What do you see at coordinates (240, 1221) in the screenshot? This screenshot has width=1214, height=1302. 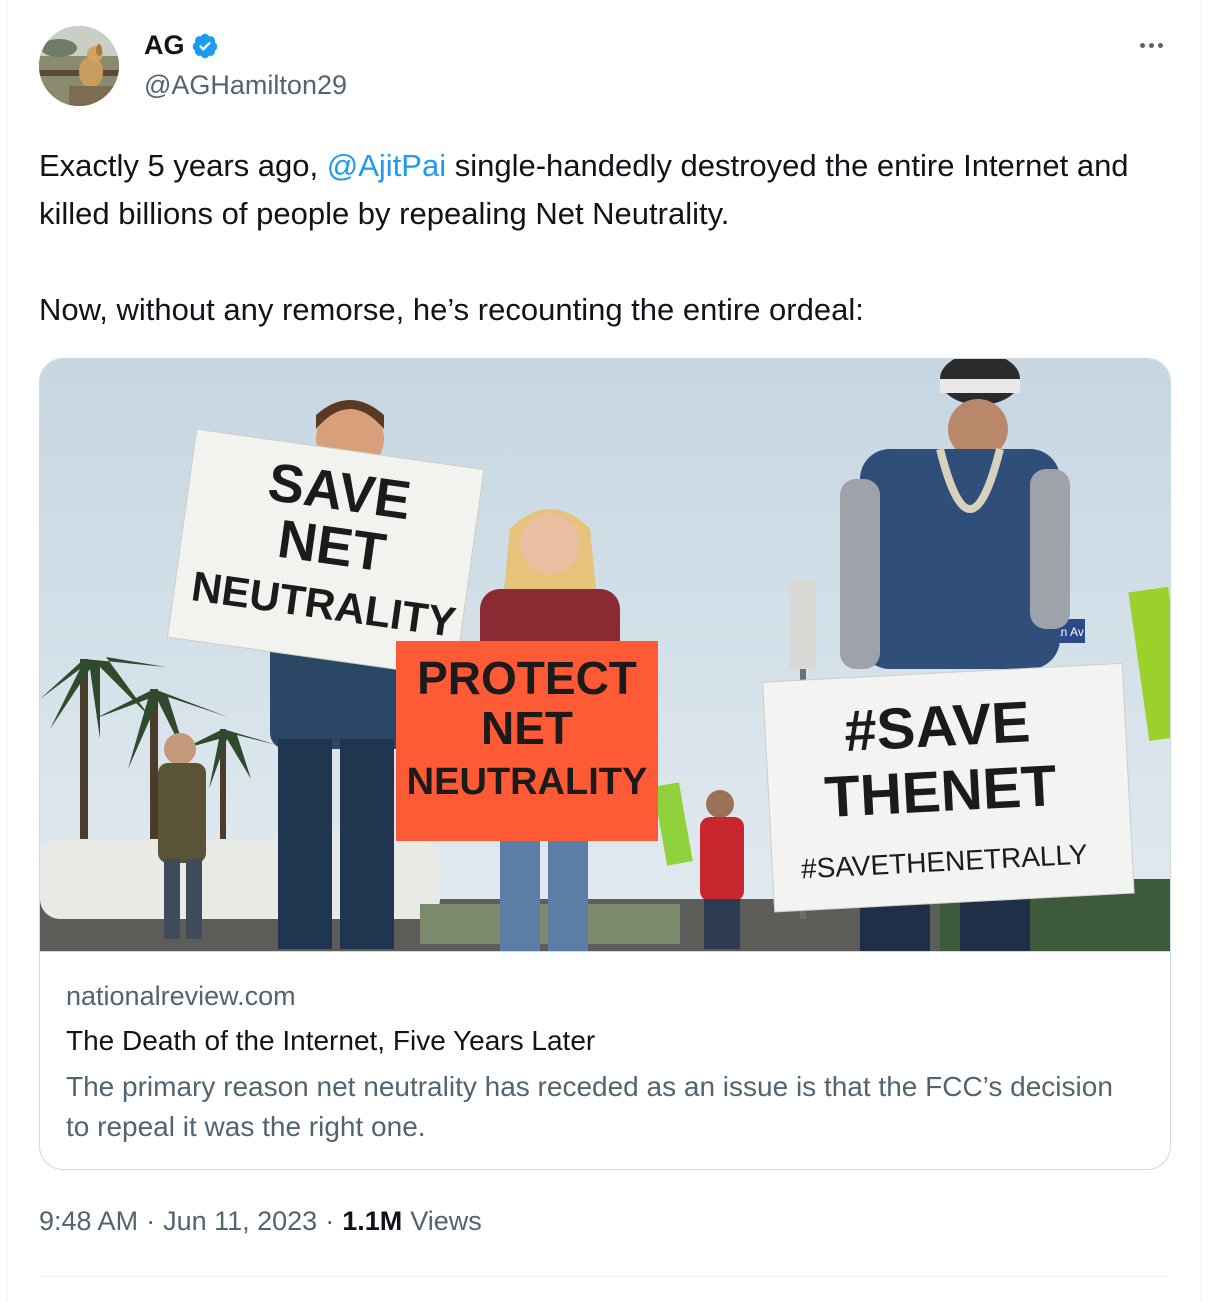 I see `tweet-date: Jun 11, 2023` at bounding box center [240, 1221].